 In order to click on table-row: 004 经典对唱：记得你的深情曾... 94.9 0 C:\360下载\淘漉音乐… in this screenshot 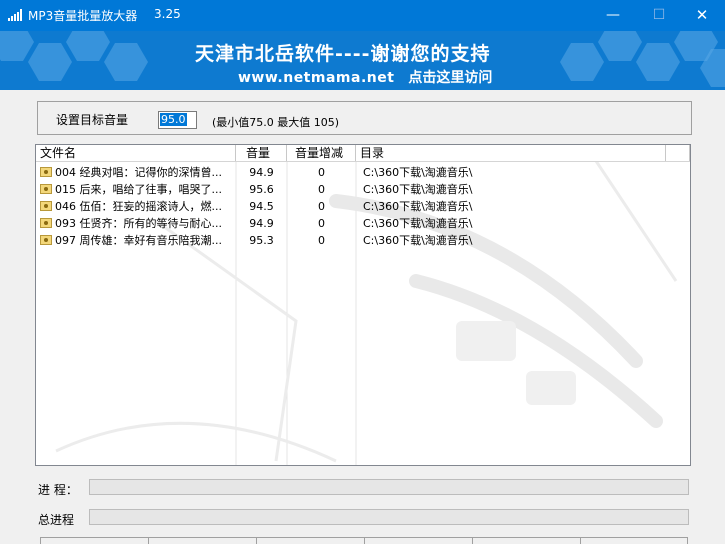, I will do `click(363, 172)`.